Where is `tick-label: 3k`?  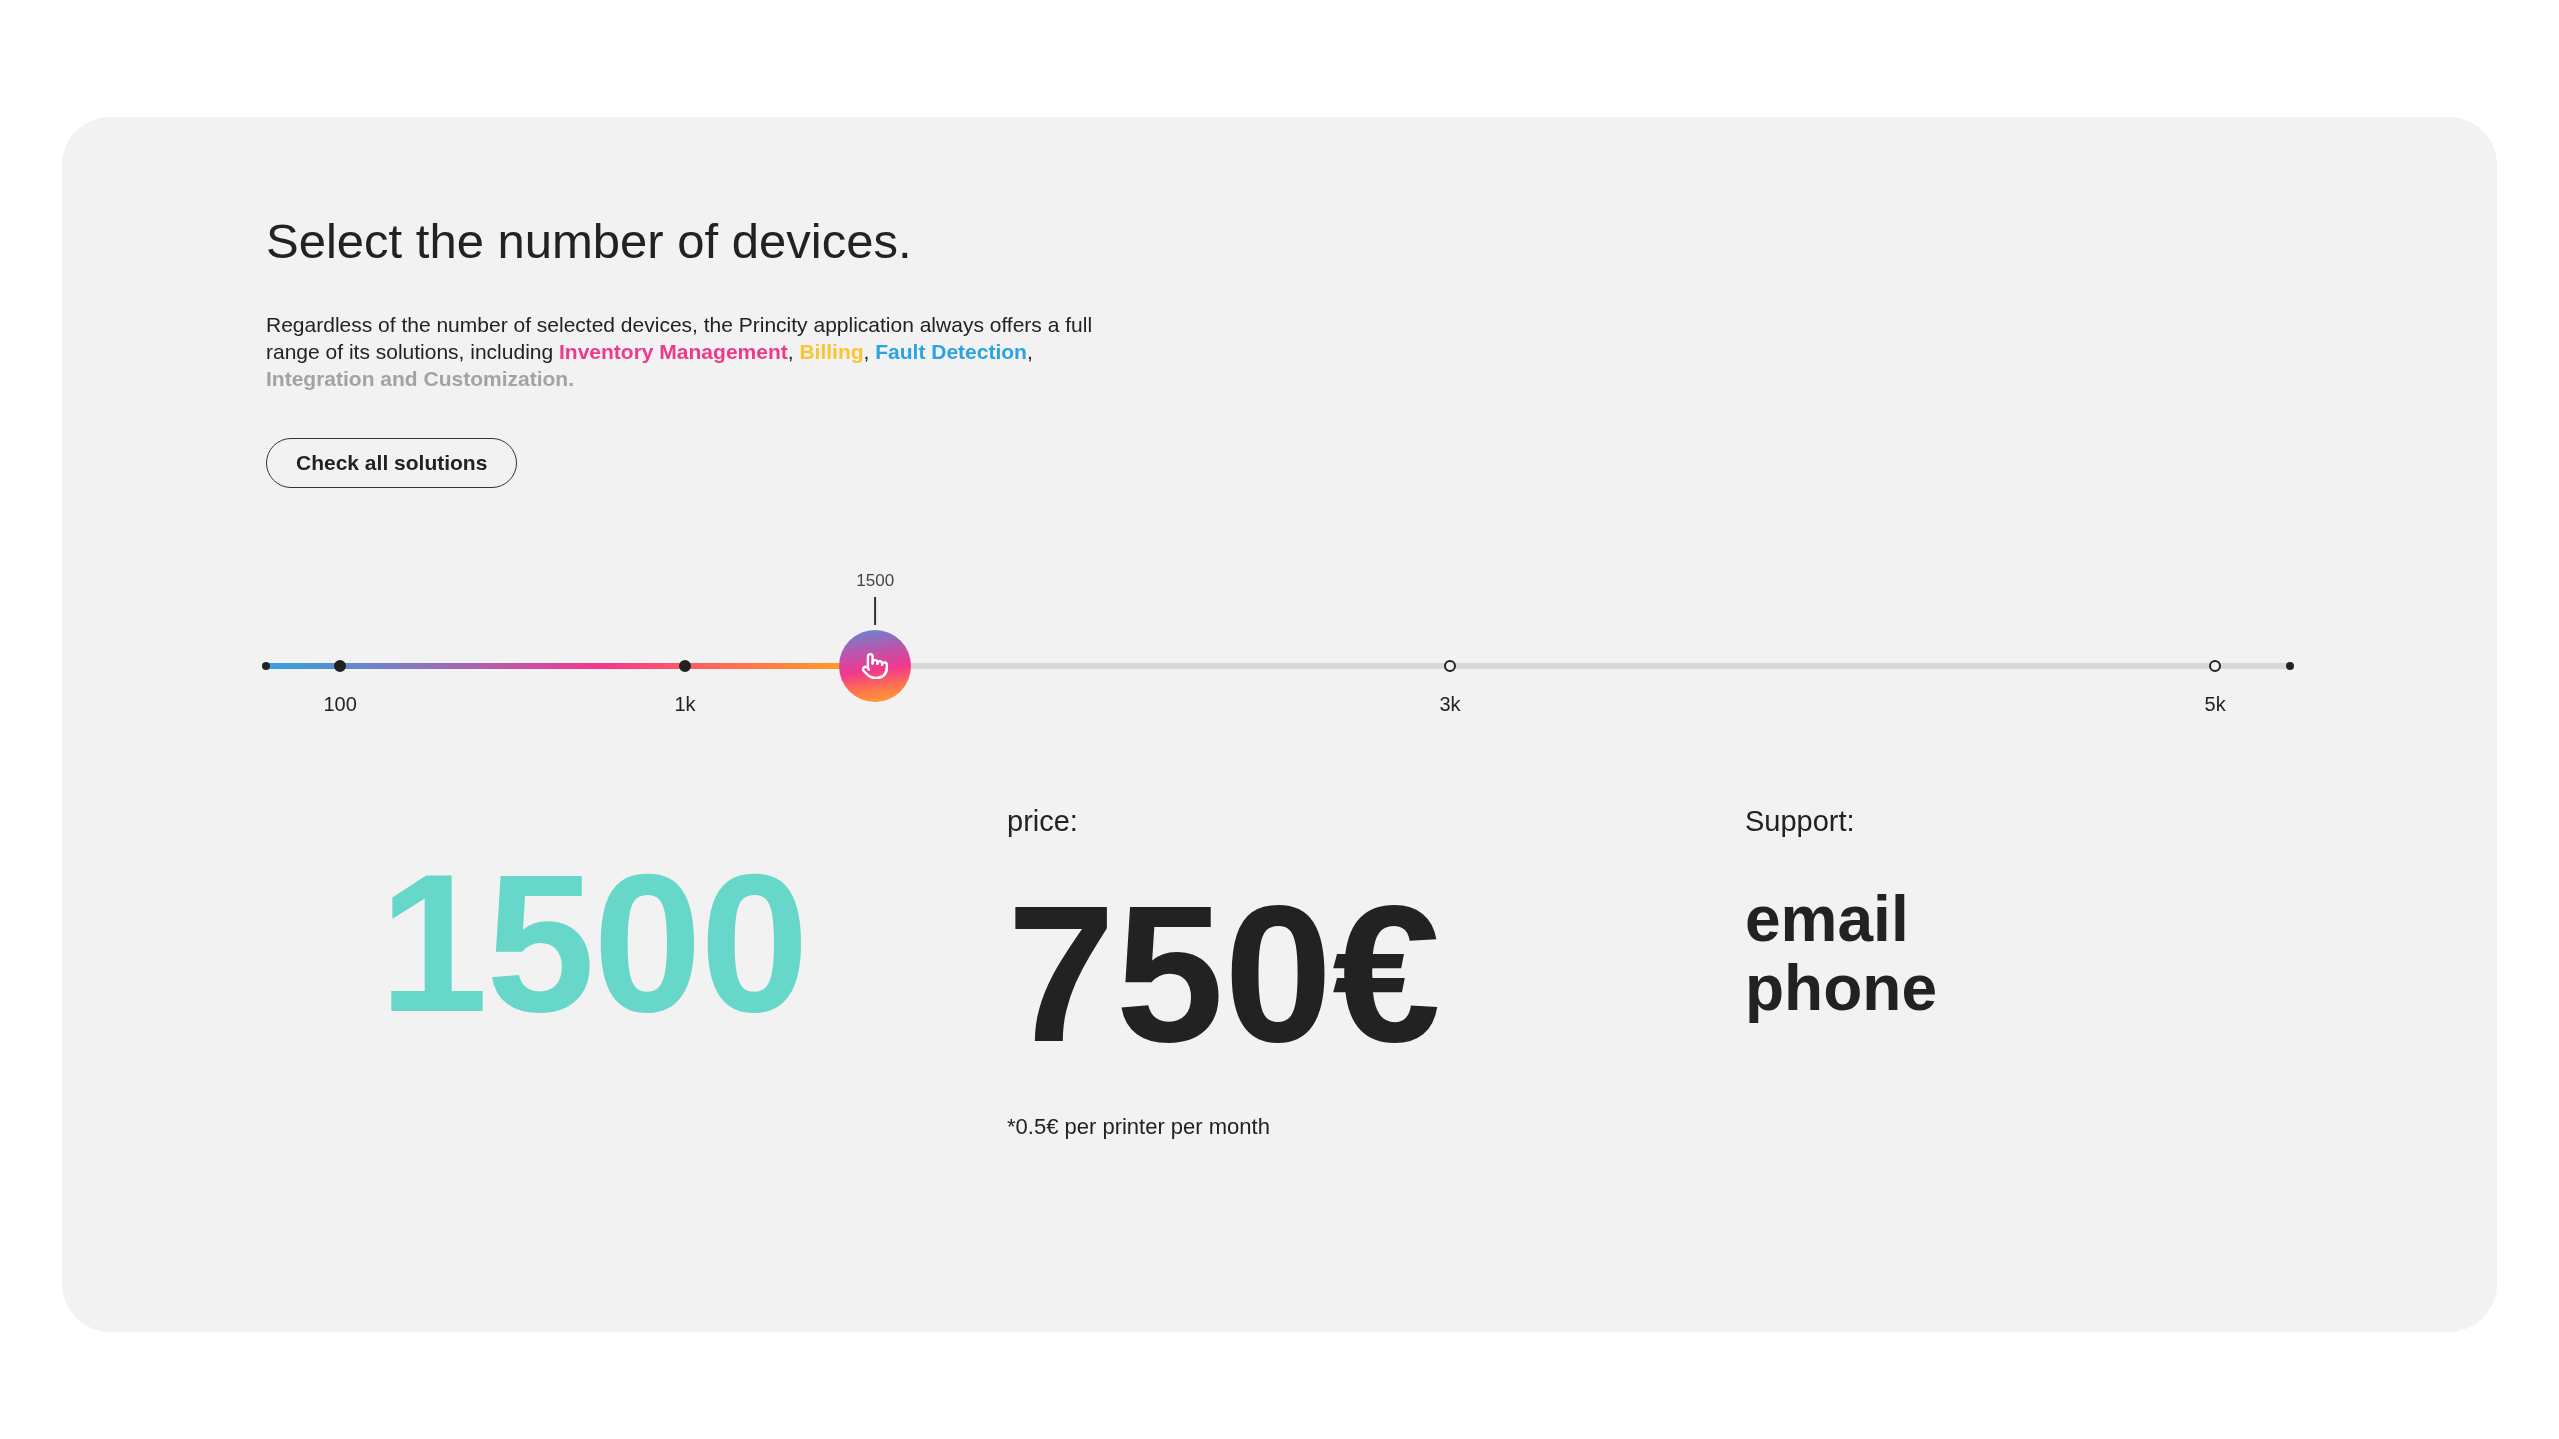
tick-label: 3k is located at coordinates (1450, 704).